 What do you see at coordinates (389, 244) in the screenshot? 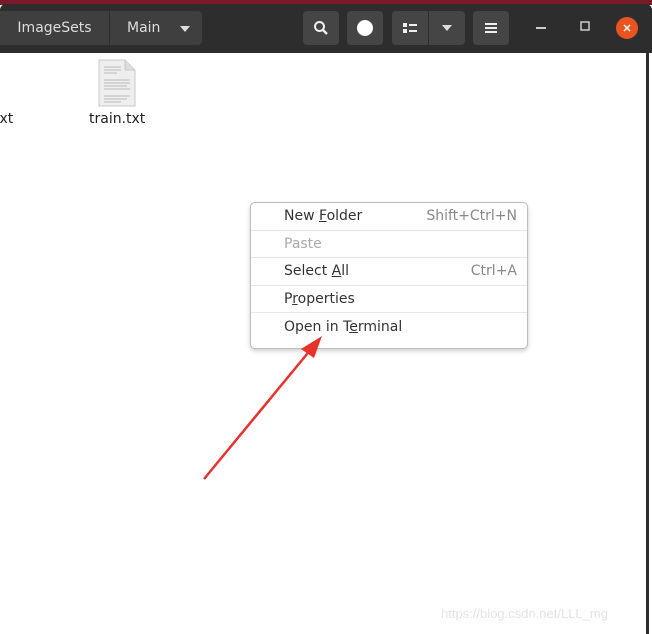
I see `menu-item-paste: Paste` at bounding box center [389, 244].